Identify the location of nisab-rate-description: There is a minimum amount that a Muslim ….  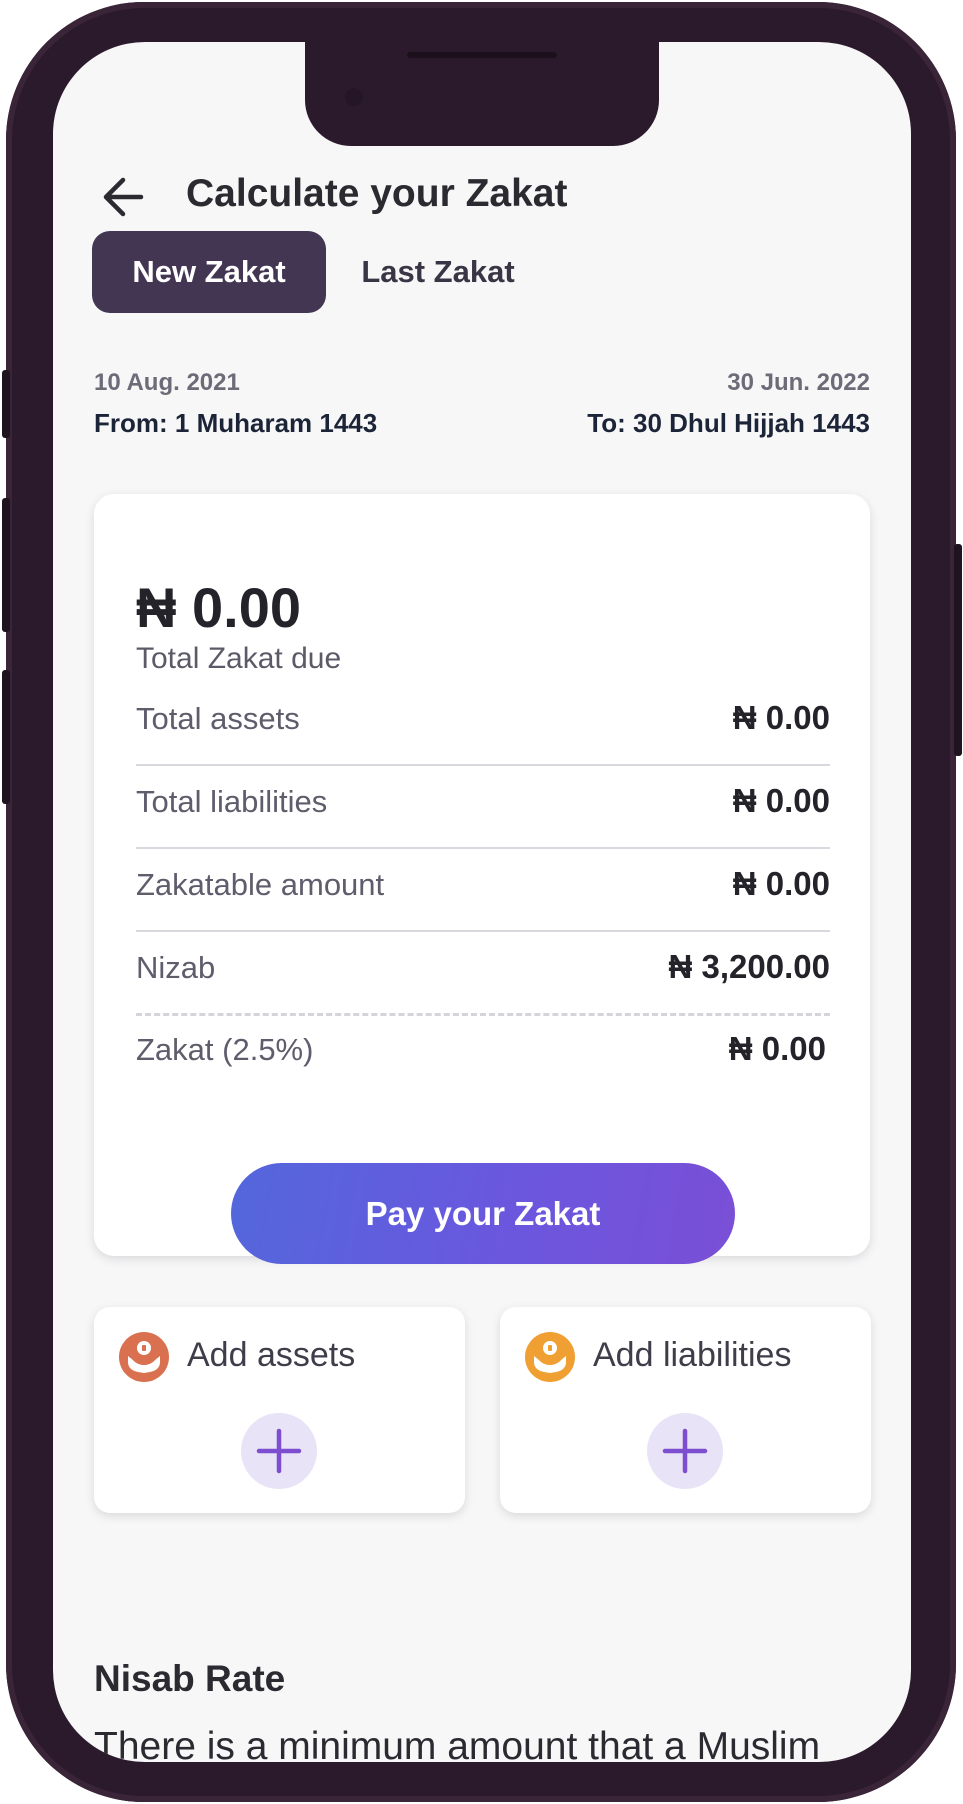
(457, 1743).